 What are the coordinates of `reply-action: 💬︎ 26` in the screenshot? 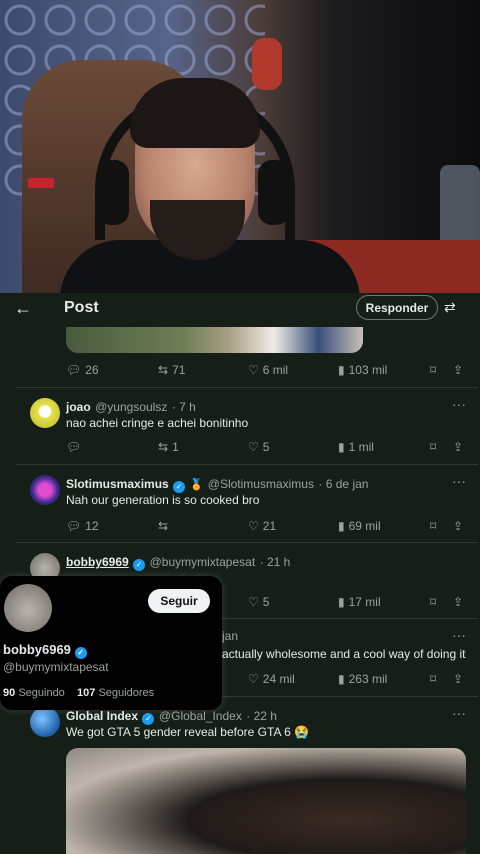 It's located at (82, 370).